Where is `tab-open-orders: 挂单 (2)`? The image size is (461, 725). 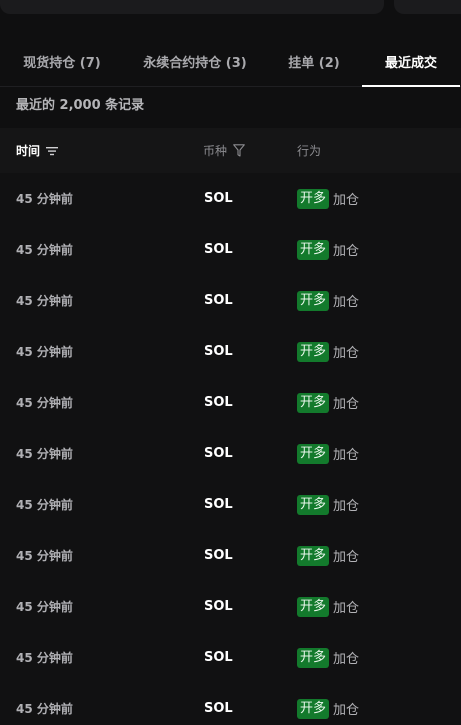 tab-open-orders: 挂单 (2) is located at coordinates (314, 61).